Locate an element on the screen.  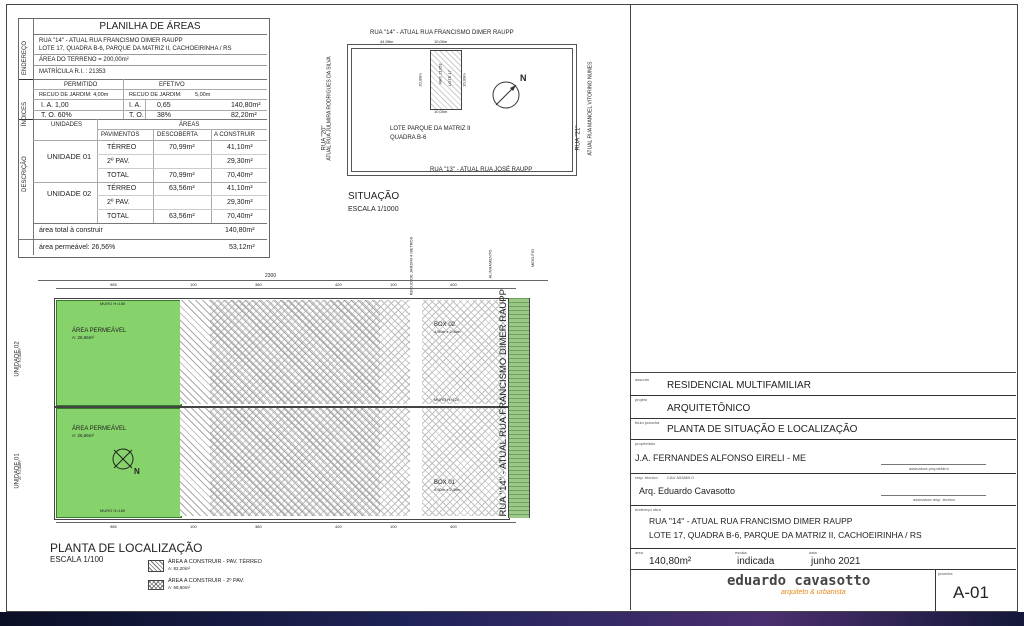
localizacao-north: N is located at coordinates (137, 471).